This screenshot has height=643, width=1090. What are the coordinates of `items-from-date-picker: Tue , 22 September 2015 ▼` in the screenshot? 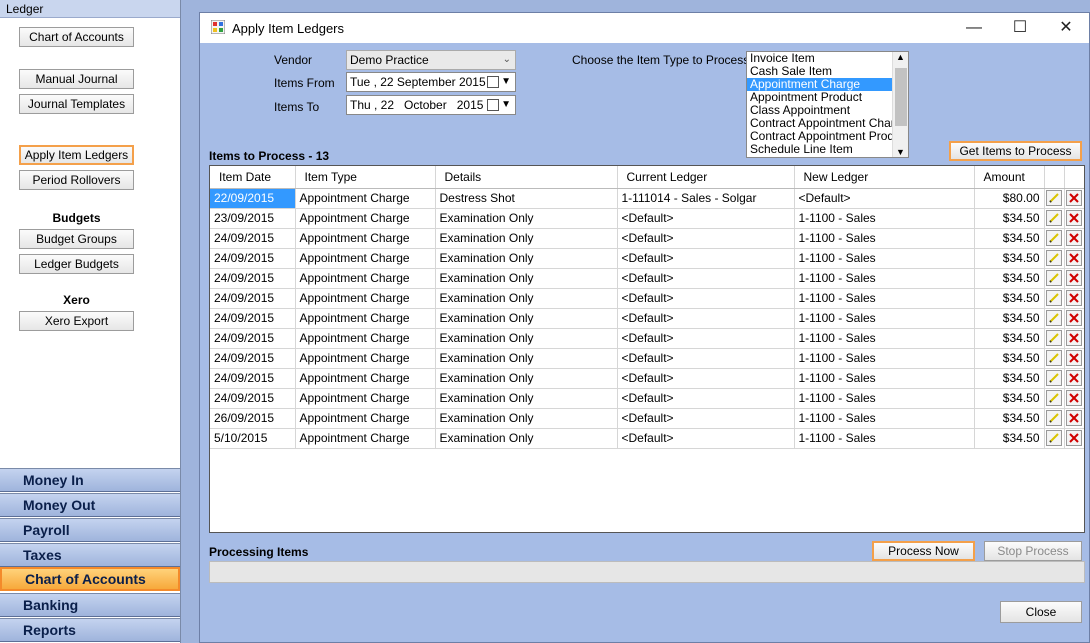 It's located at (431, 82).